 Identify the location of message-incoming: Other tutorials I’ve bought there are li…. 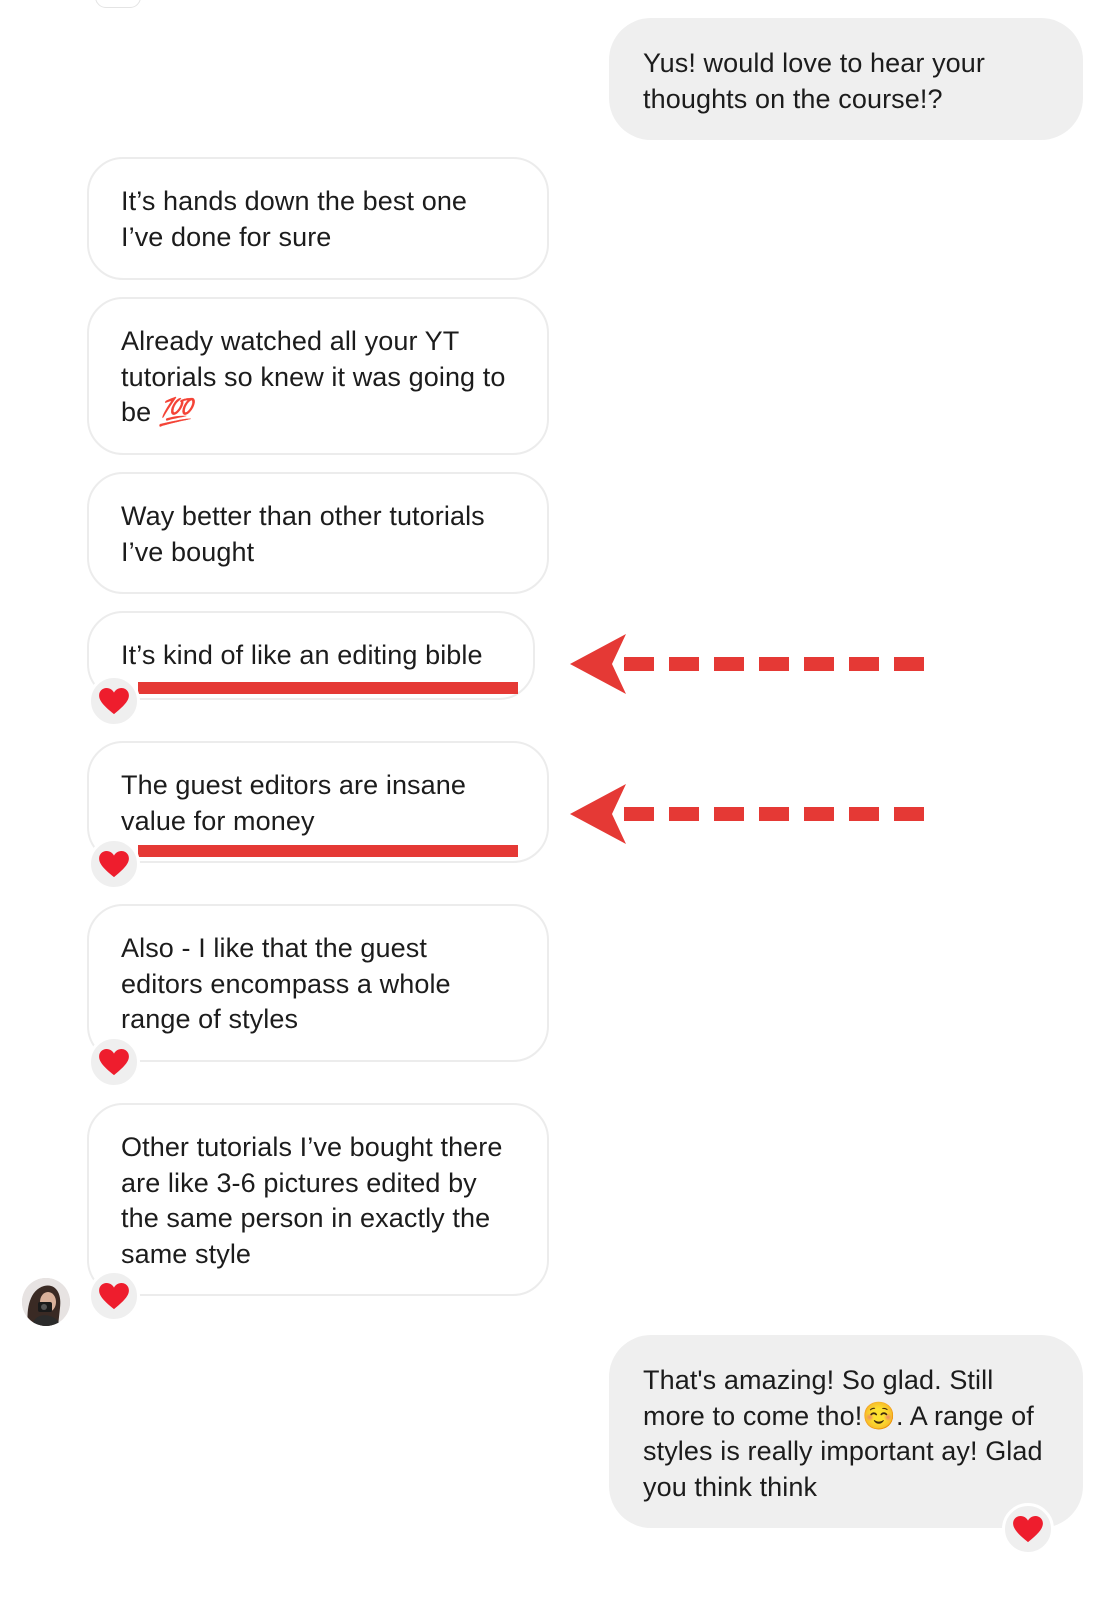
(318, 1199).